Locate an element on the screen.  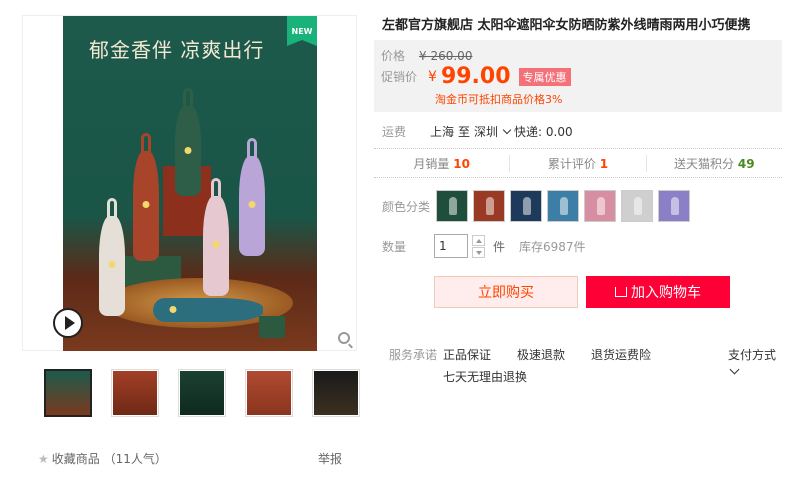
tmall-points: 送天猫积分 49 is located at coordinates (714, 163).